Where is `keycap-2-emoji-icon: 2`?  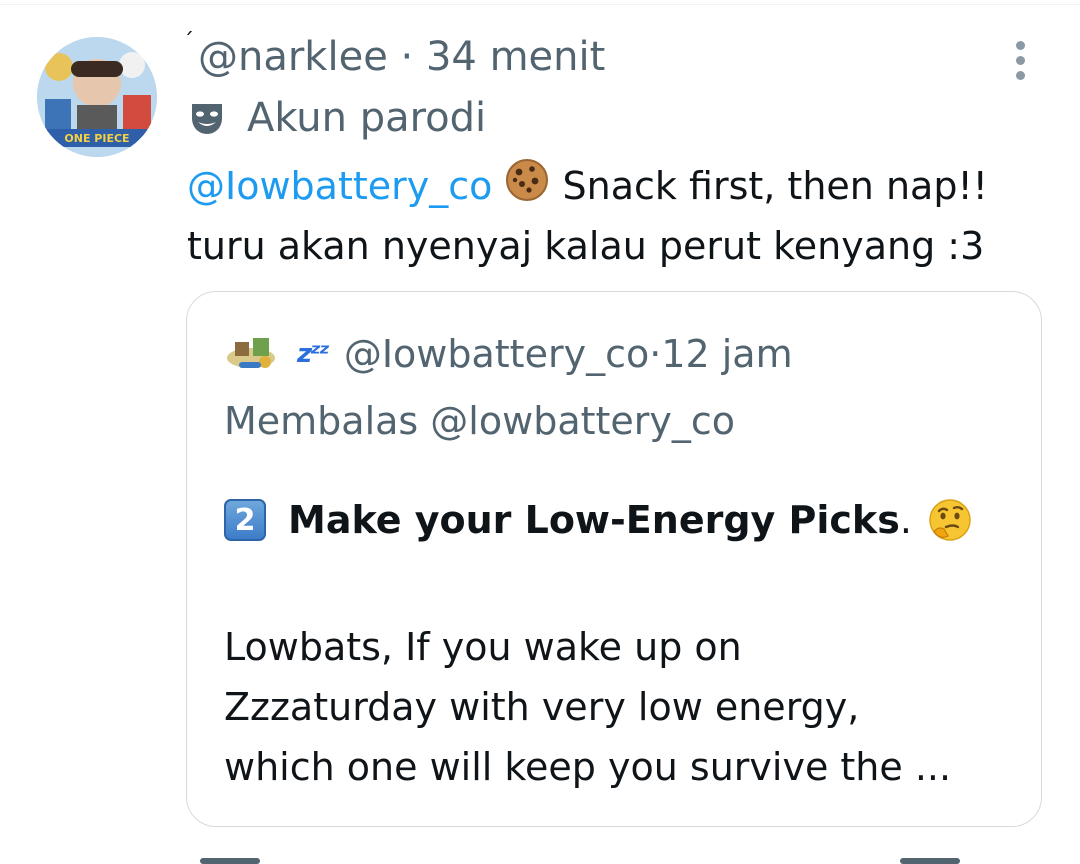
keycap-2-emoji-icon: 2 is located at coordinates (245, 520).